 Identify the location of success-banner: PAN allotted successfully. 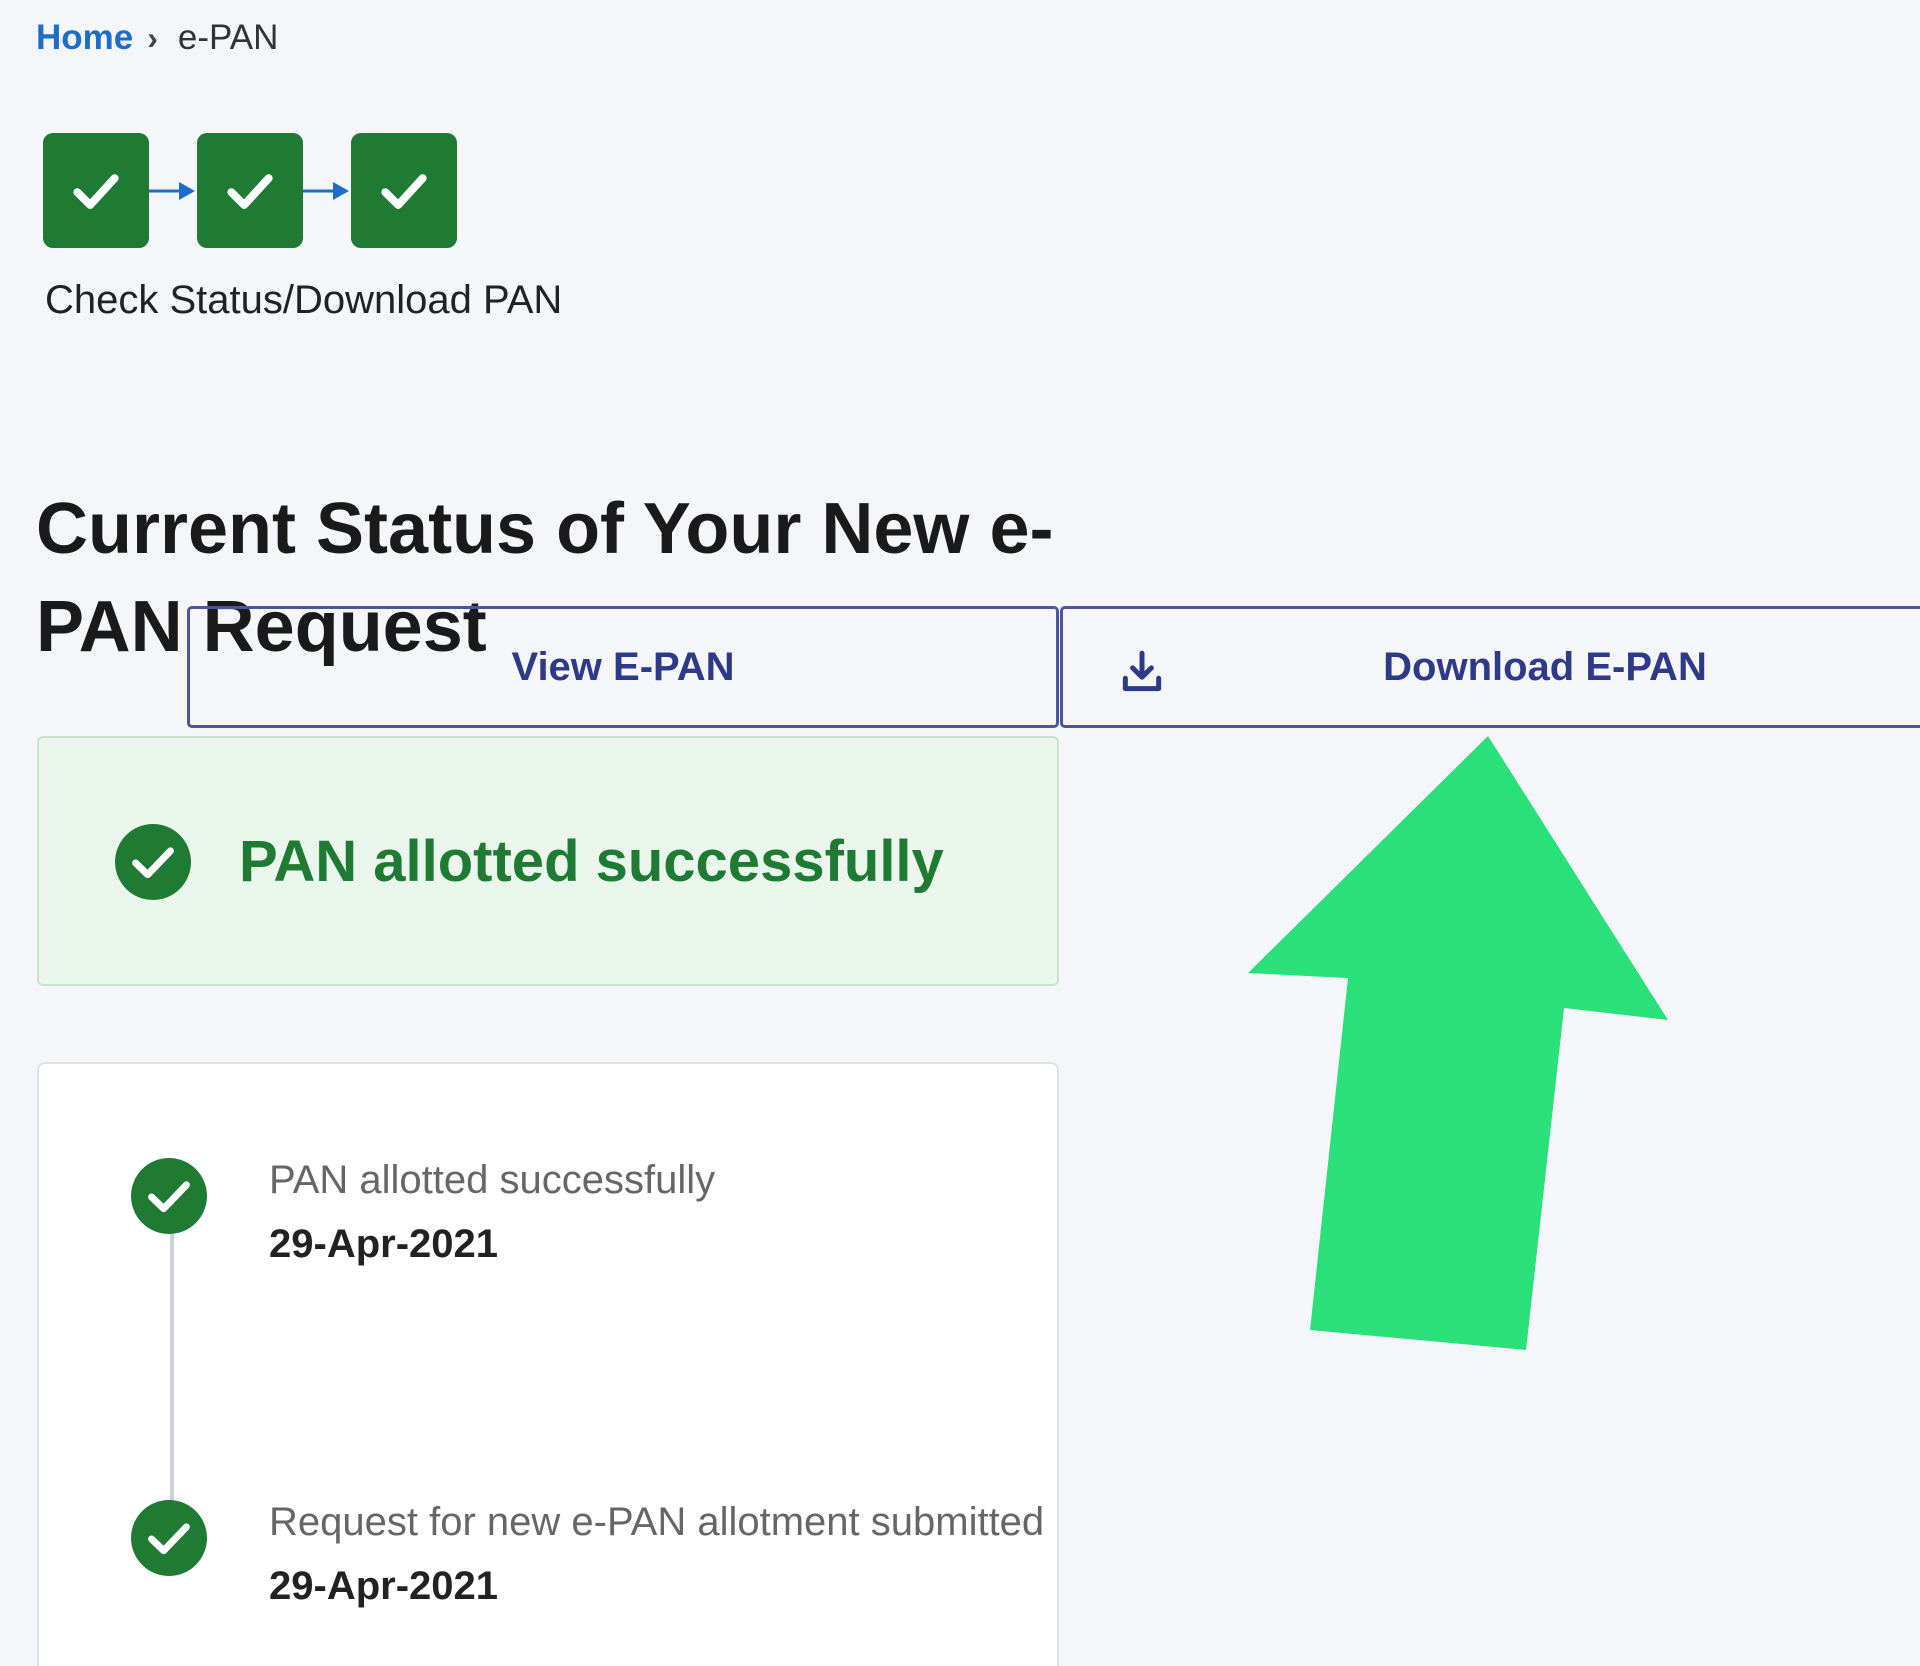
(548, 861).